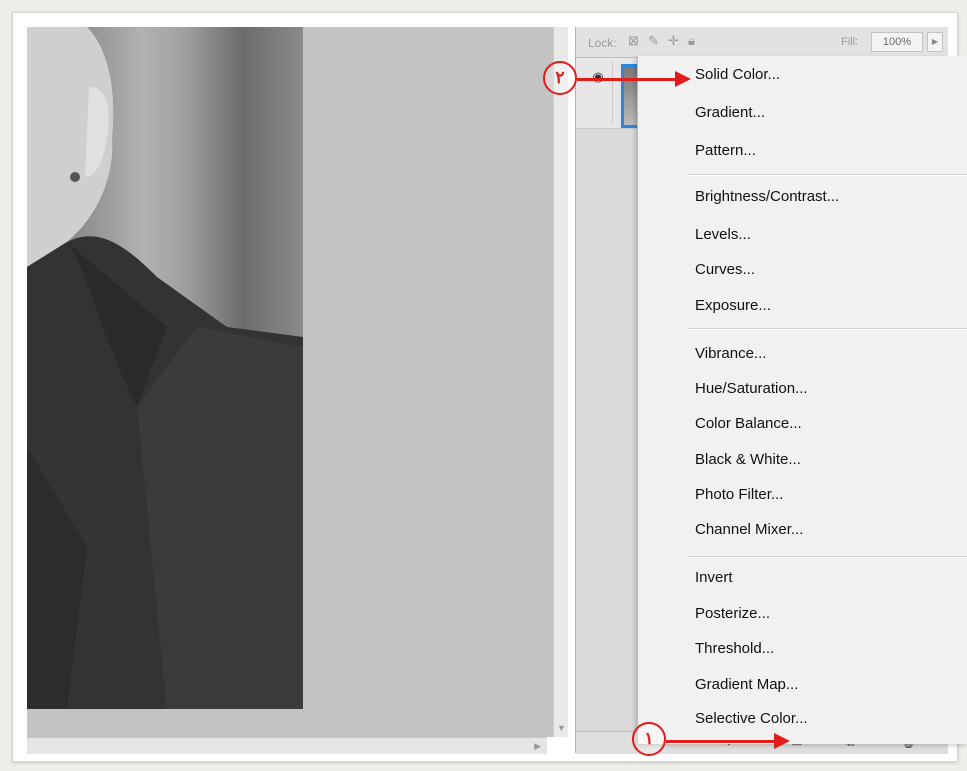 This screenshot has width=967, height=771. What do you see at coordinates (560, 78) in the screenshot?
I see `step-2-marker: ۲` at bounding box center [560, 78].